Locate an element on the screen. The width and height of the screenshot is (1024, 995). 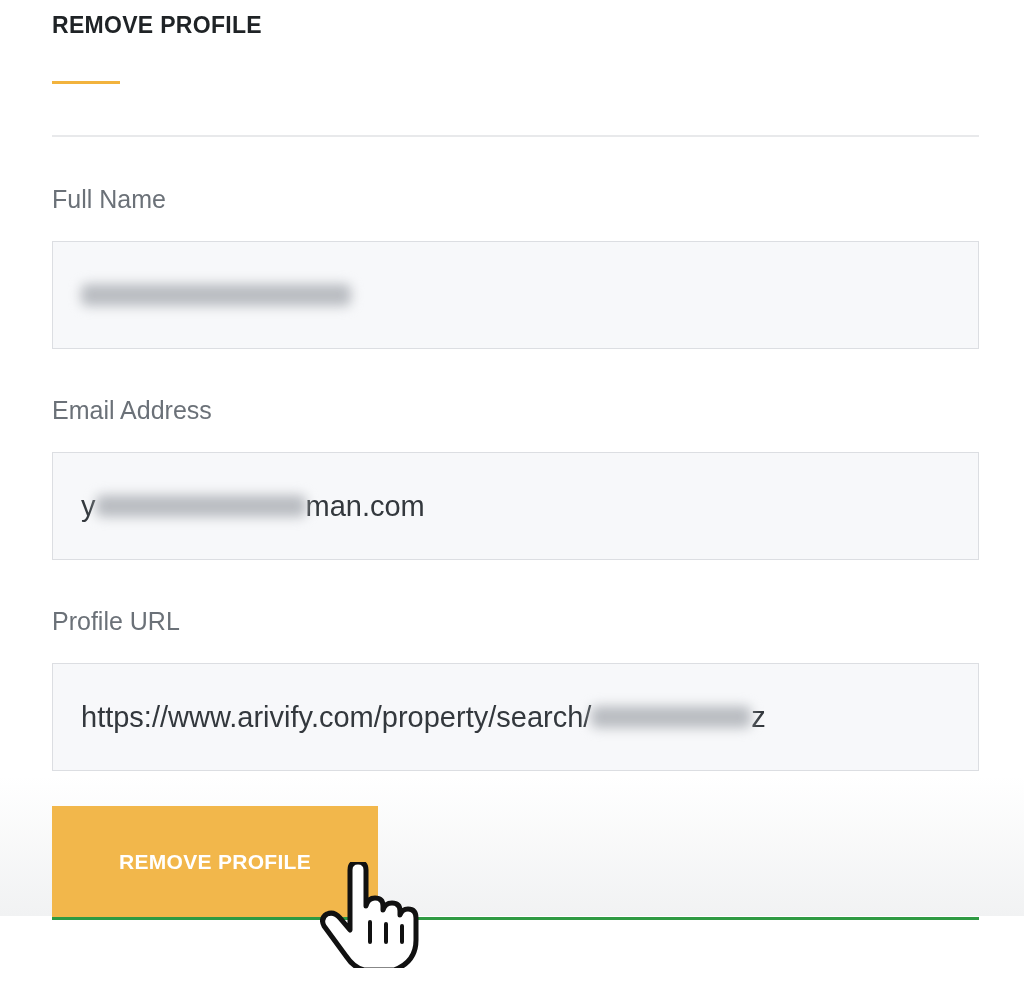
section-title: REMOVE PROFILE is located at coordinates (157, 25).